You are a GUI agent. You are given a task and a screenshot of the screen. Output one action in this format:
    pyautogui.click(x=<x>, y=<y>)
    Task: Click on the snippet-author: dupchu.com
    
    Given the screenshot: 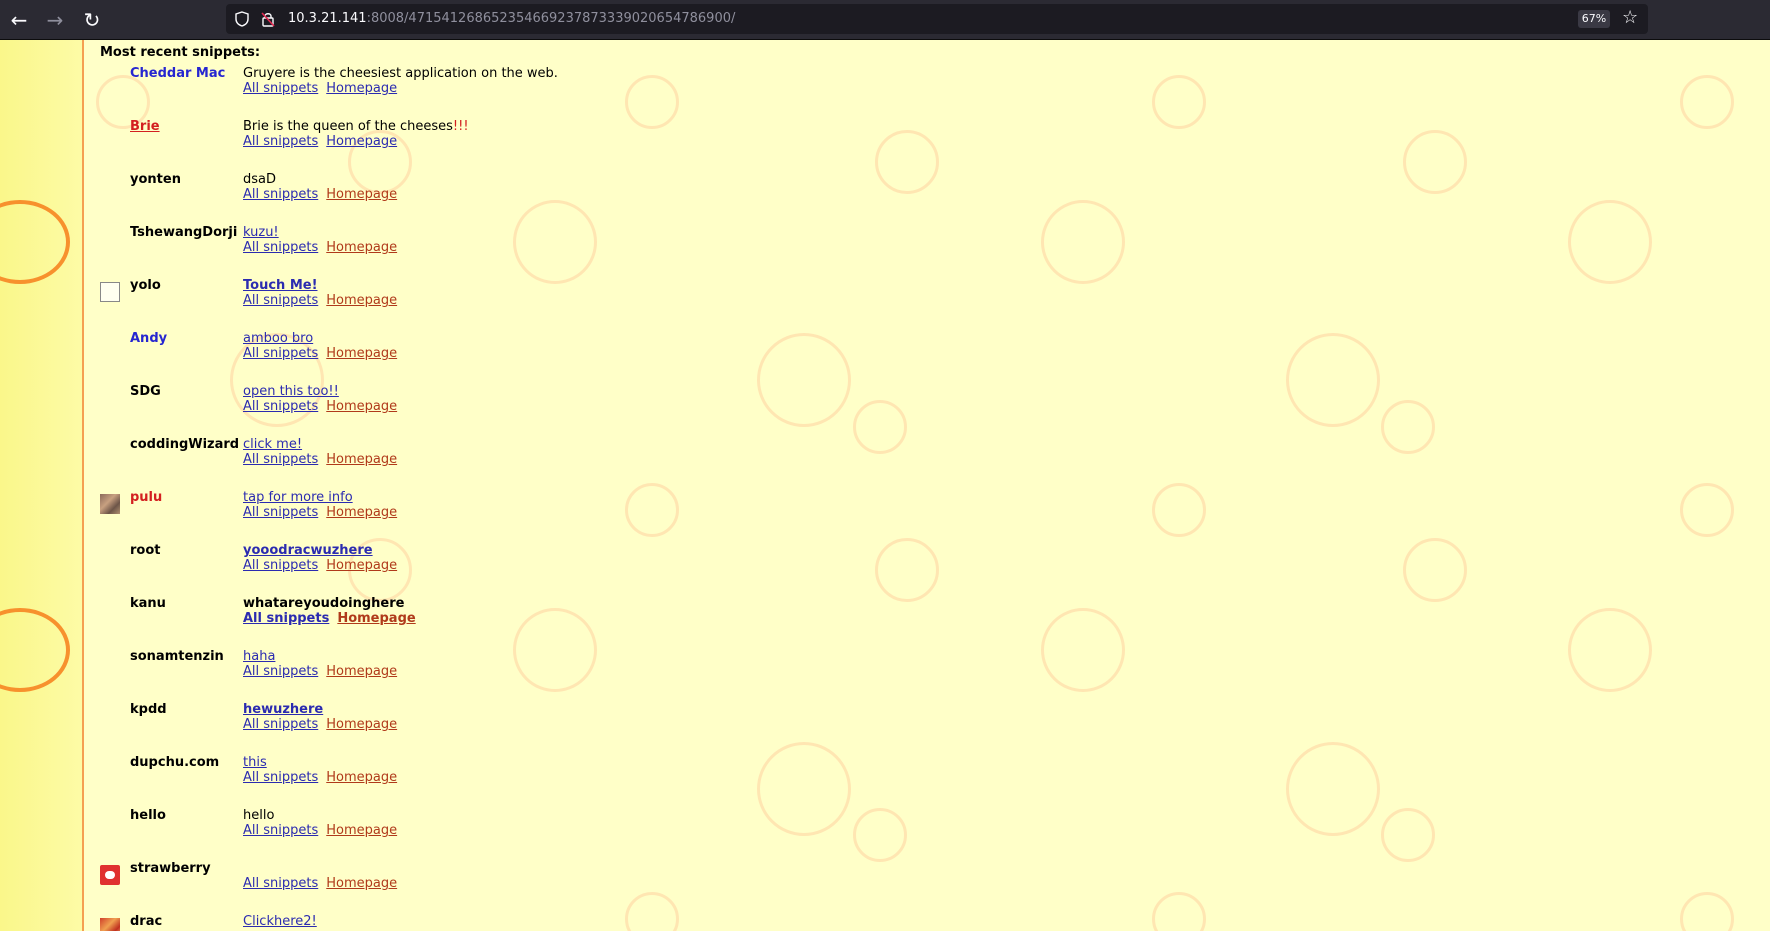 What is the action you would take?
    pyautogui.click(x=175, y=762)
    